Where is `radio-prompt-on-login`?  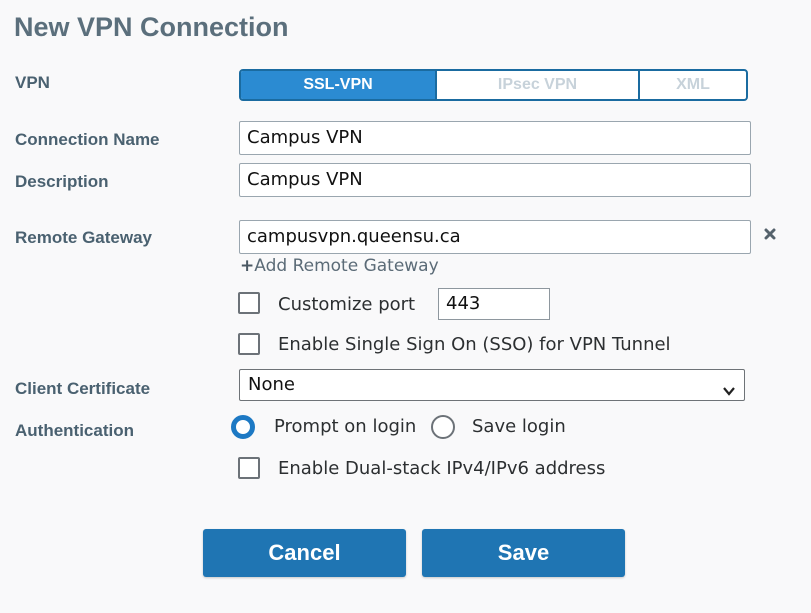
radio-prompt-on-login is located at coordinates (243, 427).